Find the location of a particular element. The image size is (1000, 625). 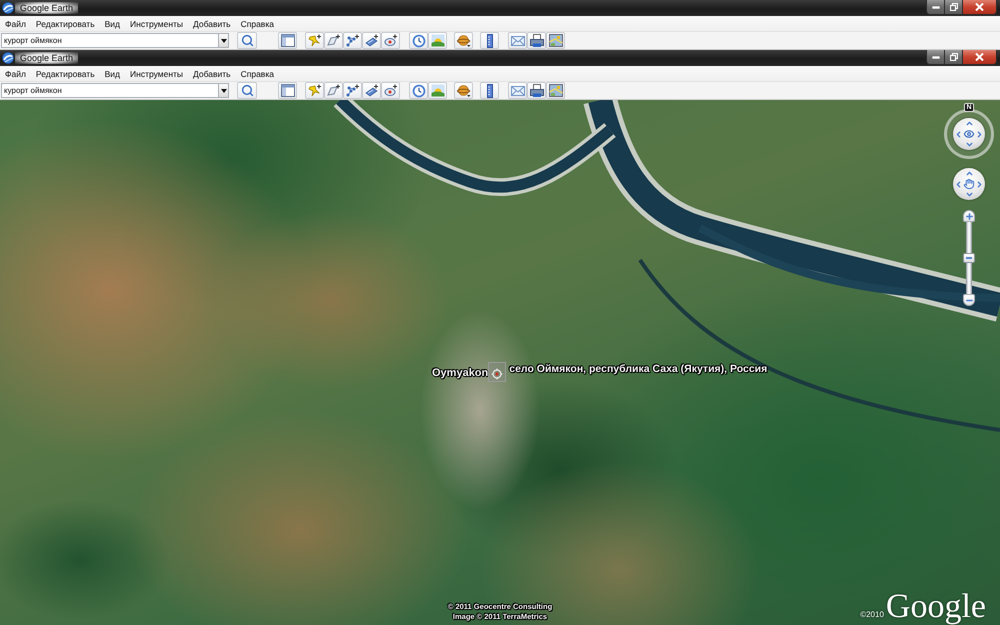

look-joystick is located at coordinates (969, 134).